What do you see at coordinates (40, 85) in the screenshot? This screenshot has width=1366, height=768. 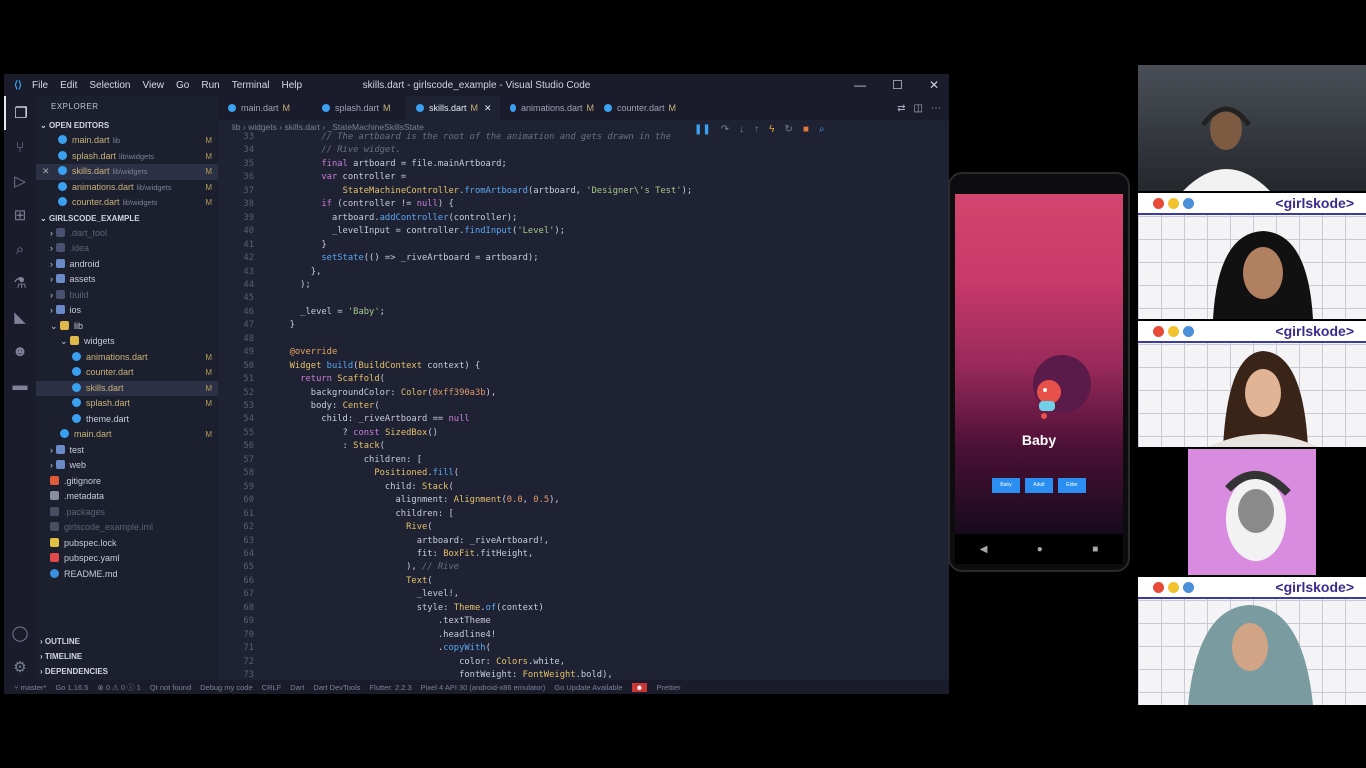 I see `menu-item-file: File` at bounding box center [40, 85].